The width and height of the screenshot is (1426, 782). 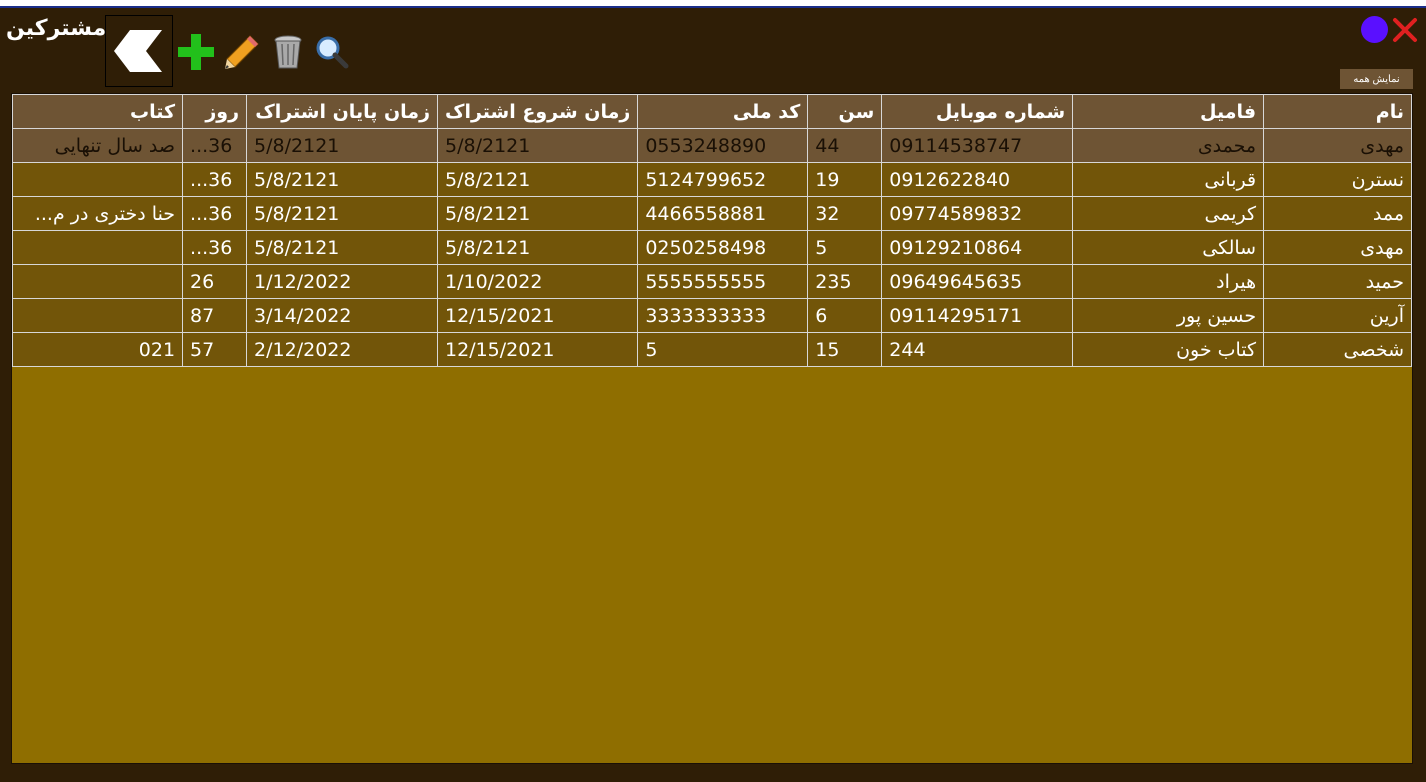 What do you see at coordinates (845, 179) in the screenshot?
I see `cell-age: 19` at bounding box center [845, 179].